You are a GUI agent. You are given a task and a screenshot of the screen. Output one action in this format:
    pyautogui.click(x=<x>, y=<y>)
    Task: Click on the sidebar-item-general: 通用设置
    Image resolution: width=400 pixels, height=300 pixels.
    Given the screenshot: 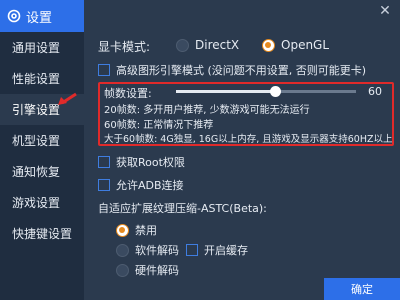 What is the action you would take?
    pyautogui.click(x=42, y=47)
    